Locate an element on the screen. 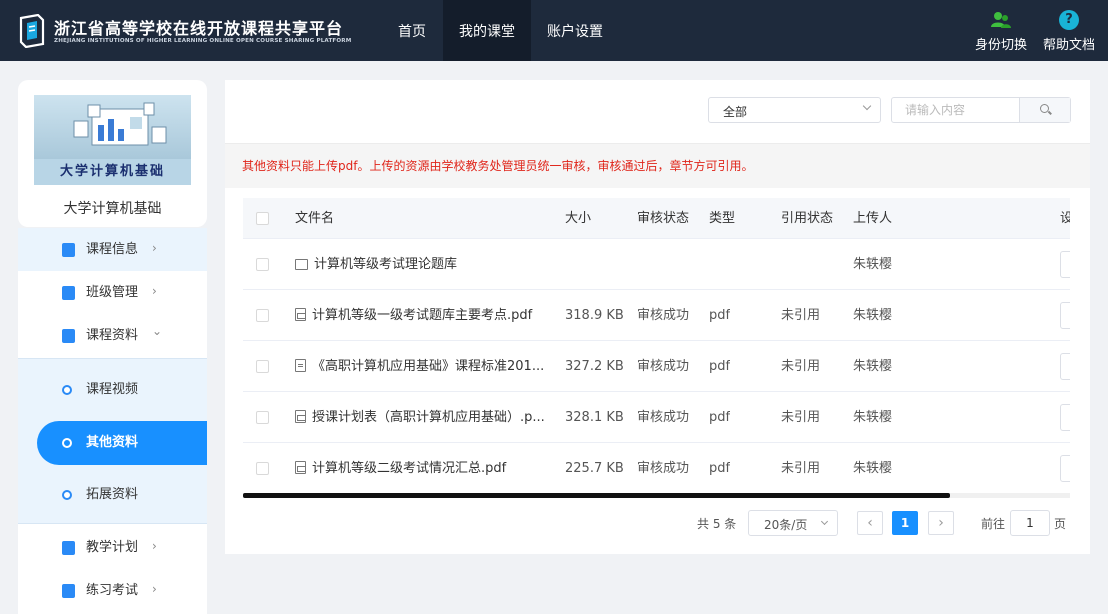  next-page-button: › is located at coordinates (941, 523).